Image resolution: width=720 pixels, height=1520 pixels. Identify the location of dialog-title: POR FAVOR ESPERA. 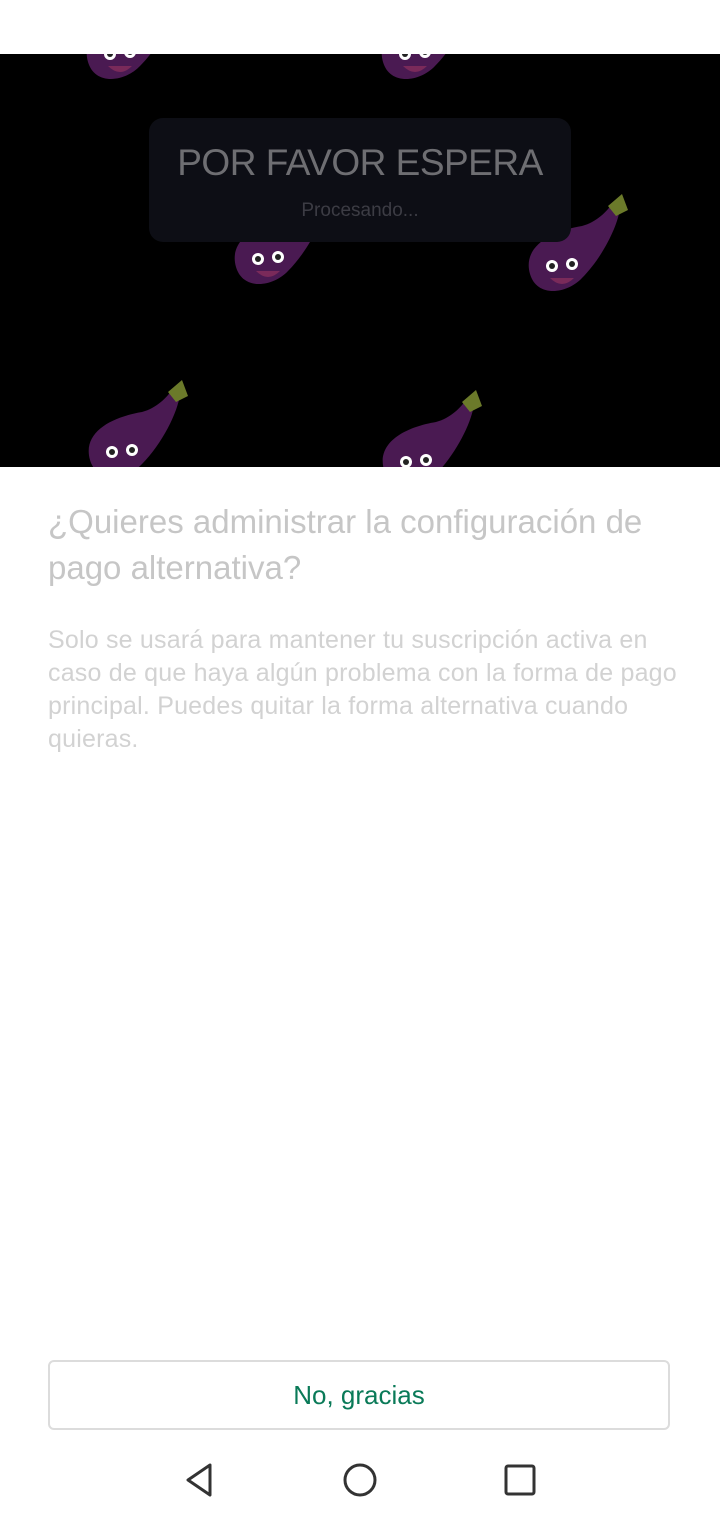
(360, 162).